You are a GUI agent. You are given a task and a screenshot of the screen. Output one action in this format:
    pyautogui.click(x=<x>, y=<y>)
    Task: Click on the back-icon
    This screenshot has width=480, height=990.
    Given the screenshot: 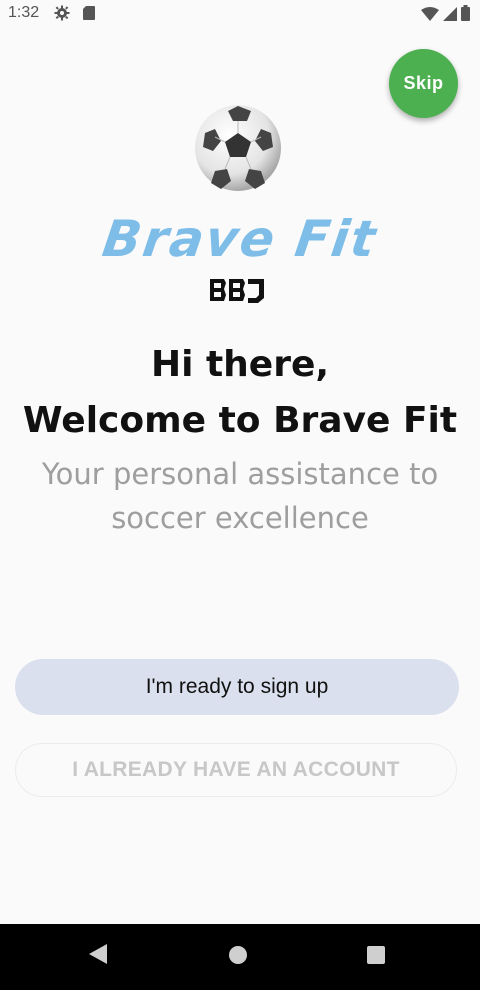 What is the action you would take?
    pyautogui.click(x=98, y=956)
    